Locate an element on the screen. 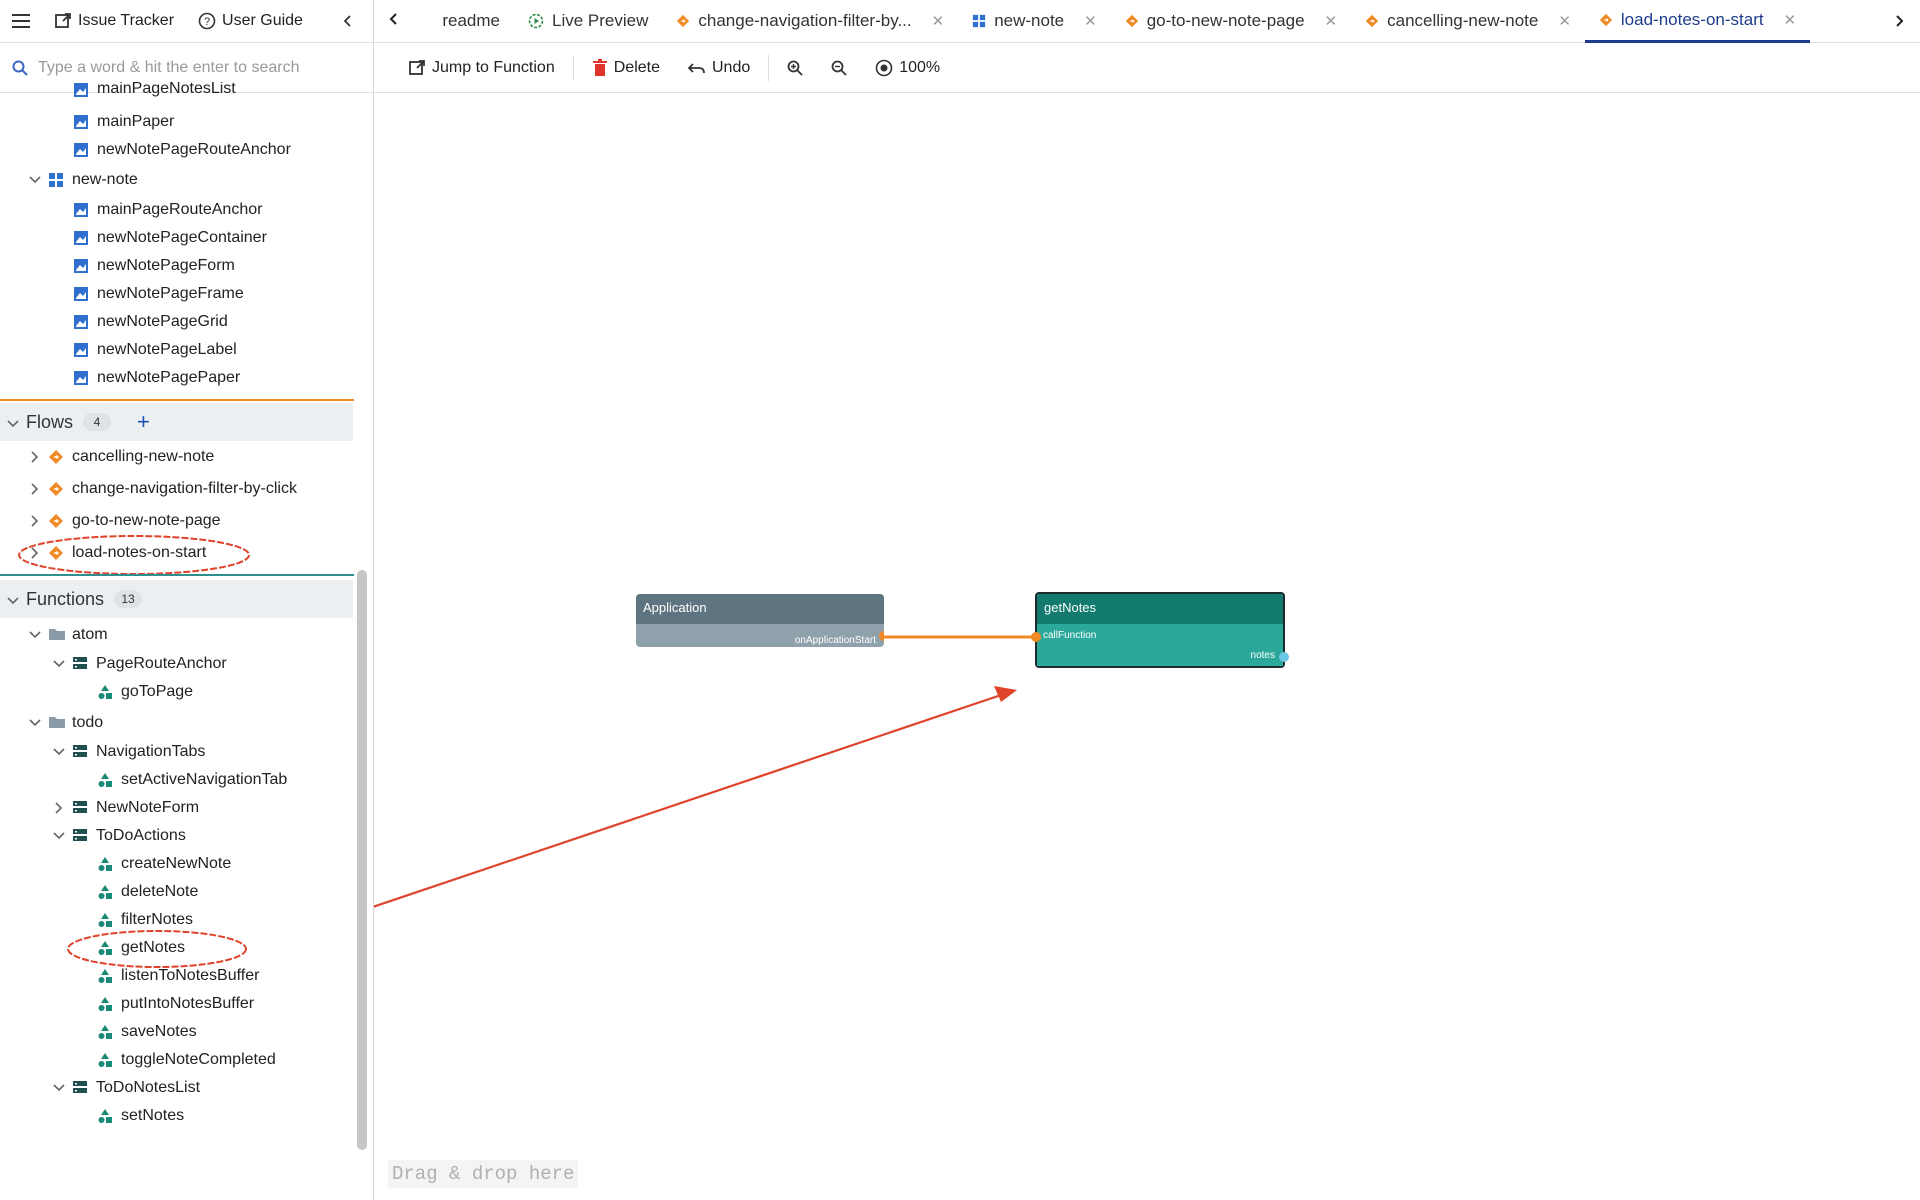 This screenshot has width=1920, height=1200. flows-section-header: Flows 4 + is located at coordinates (176, 422).